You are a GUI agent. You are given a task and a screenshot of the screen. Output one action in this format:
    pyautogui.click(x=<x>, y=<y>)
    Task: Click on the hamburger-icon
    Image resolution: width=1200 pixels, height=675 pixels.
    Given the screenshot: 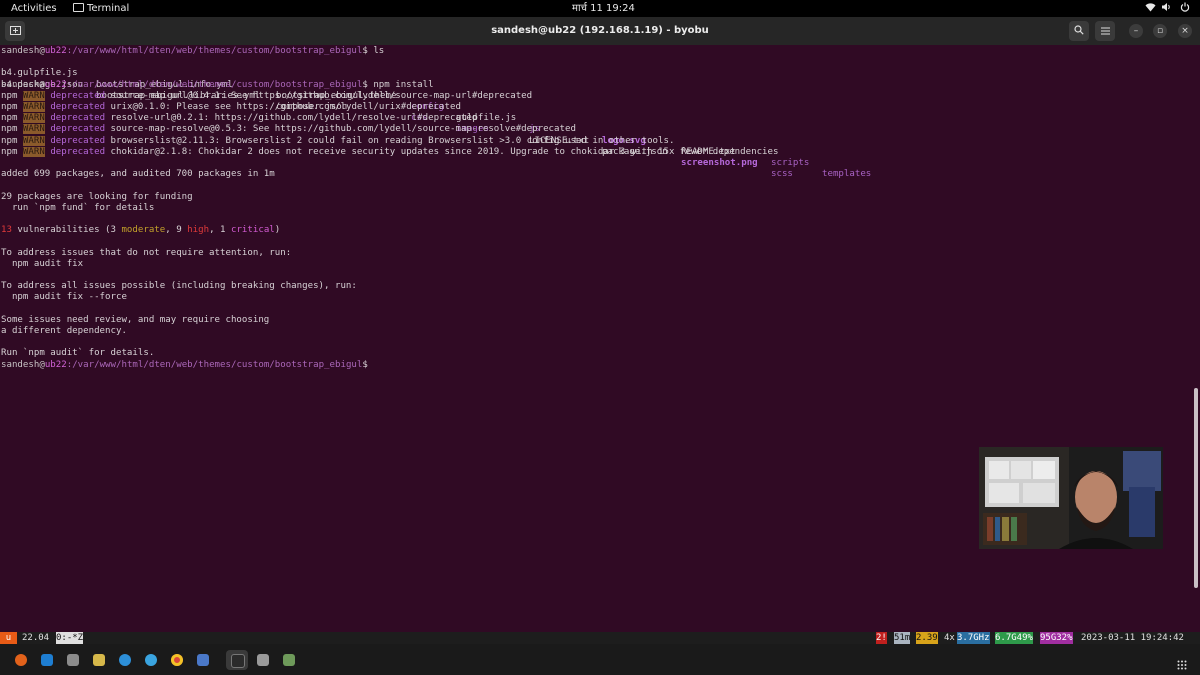 What is the action you would take?
    pyautogui.click(x=1105, y=31)
    